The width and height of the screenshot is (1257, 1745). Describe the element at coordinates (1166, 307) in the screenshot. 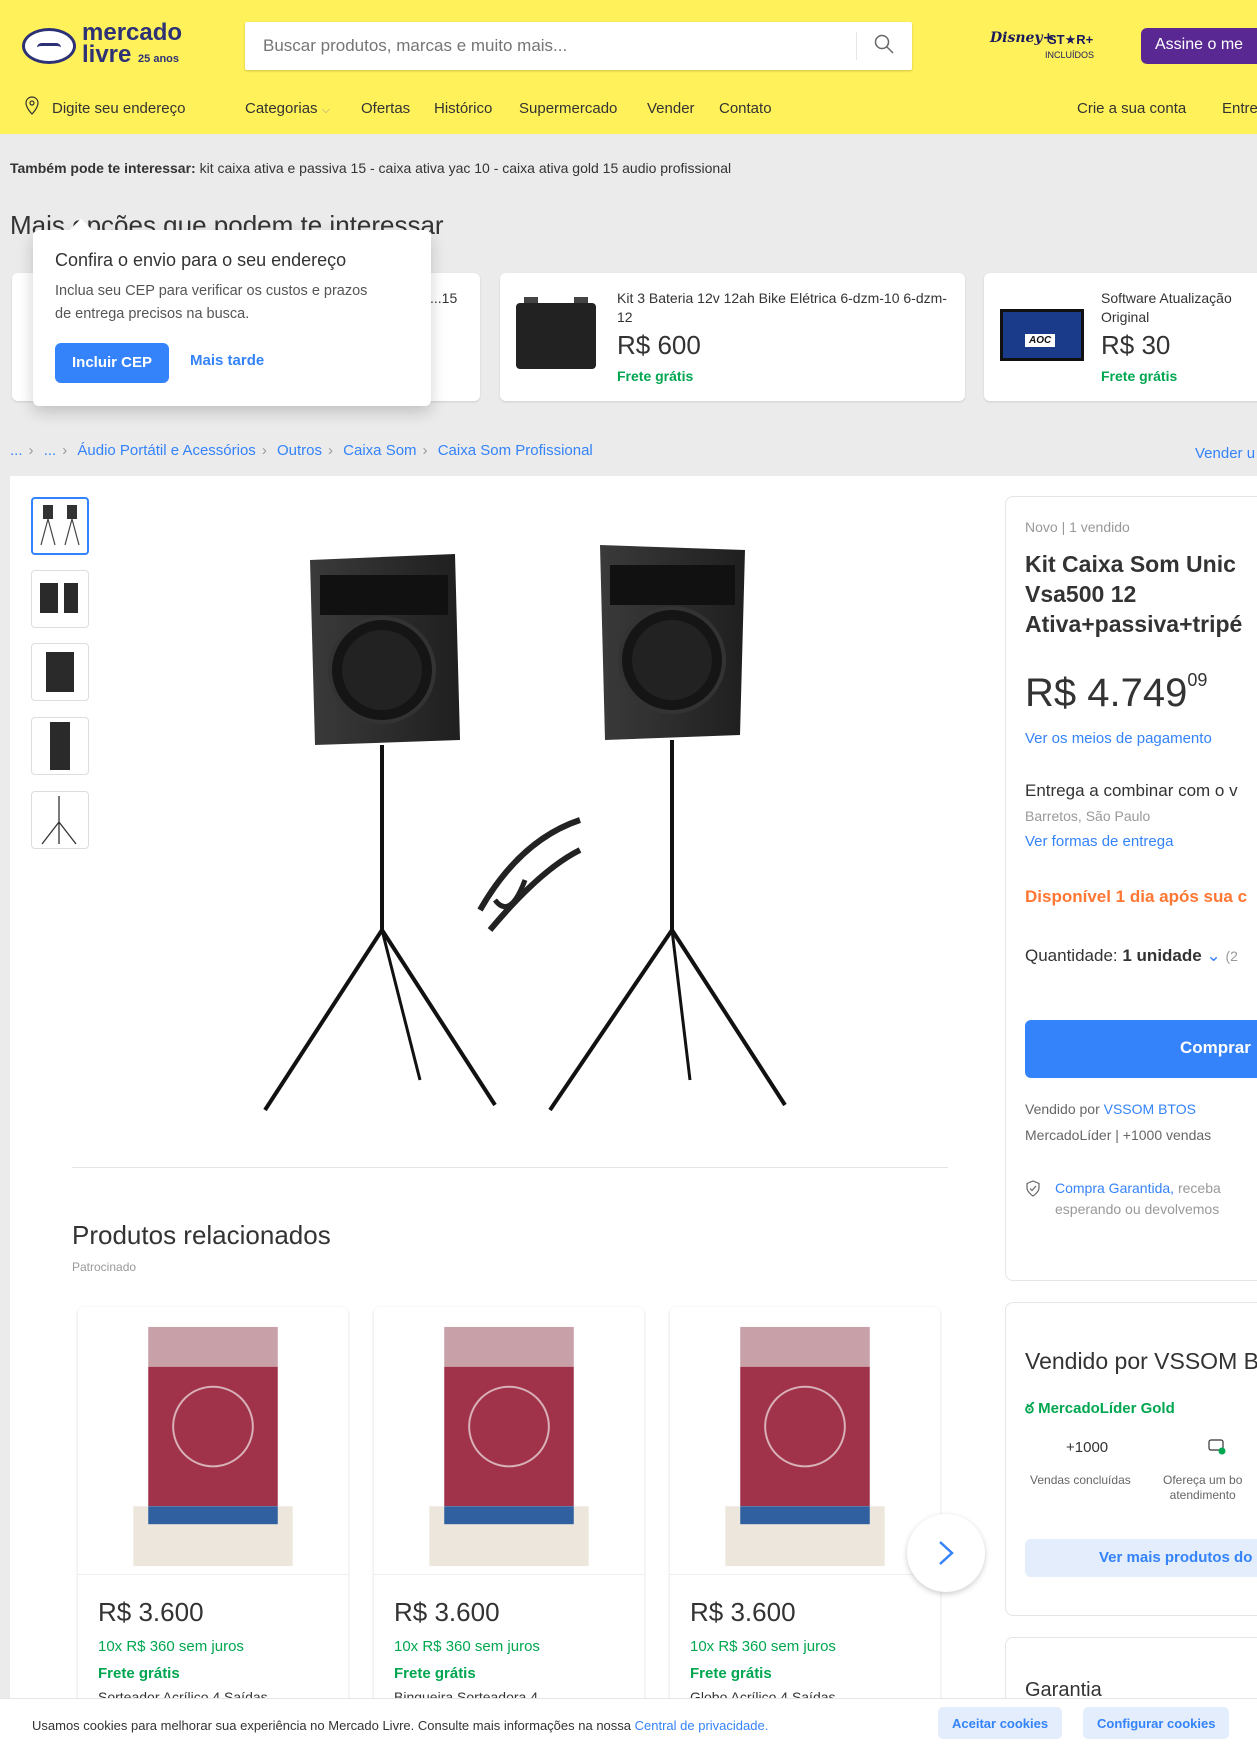

I see `suggestion-title: Software Atualização Original` at that location.